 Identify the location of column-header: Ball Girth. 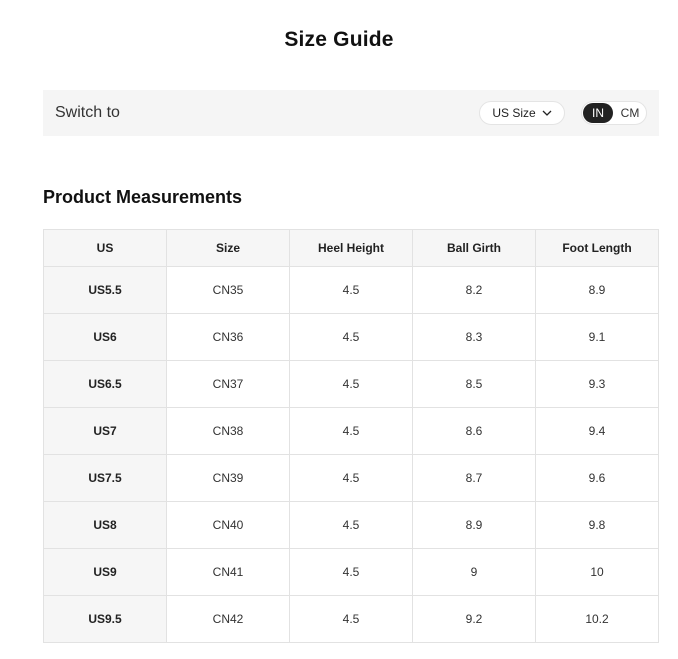
(474, 248).